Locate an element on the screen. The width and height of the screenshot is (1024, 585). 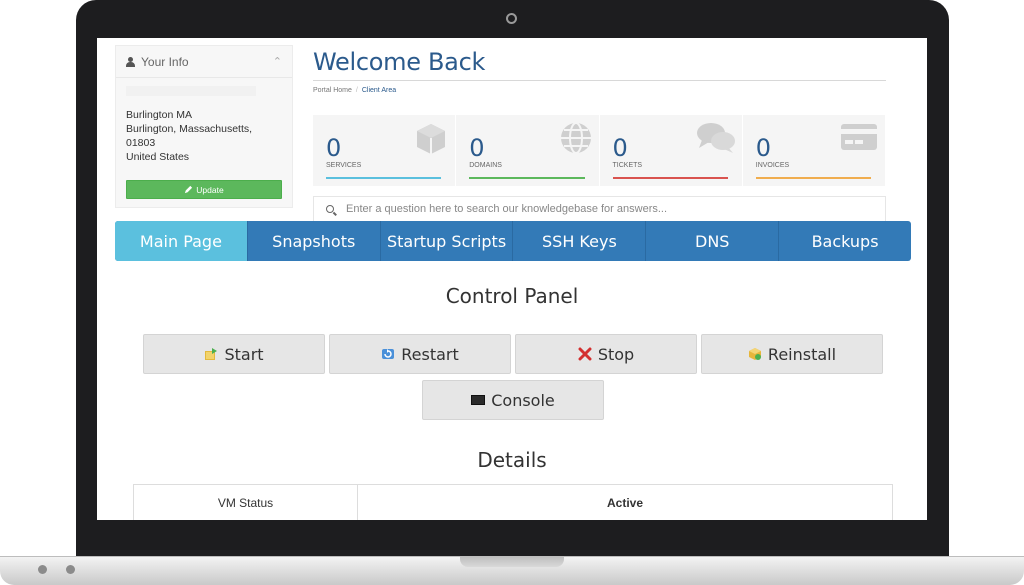
start-icon is located at coordinates (211, 354).